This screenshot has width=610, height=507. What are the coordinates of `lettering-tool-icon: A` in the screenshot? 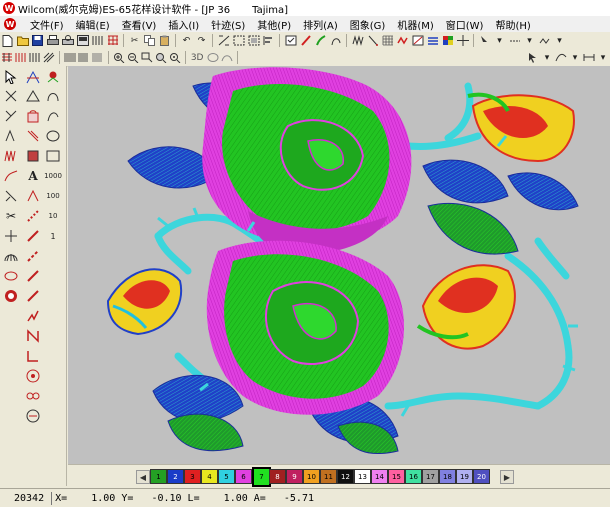 It's located at (33, 176).